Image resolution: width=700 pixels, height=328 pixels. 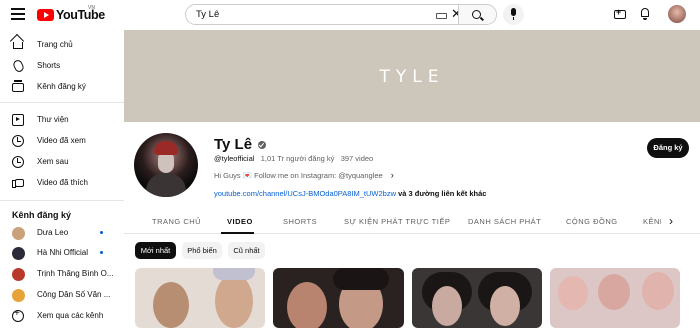 I want to click on liked-videos-icon, so click(x=18, y=183).